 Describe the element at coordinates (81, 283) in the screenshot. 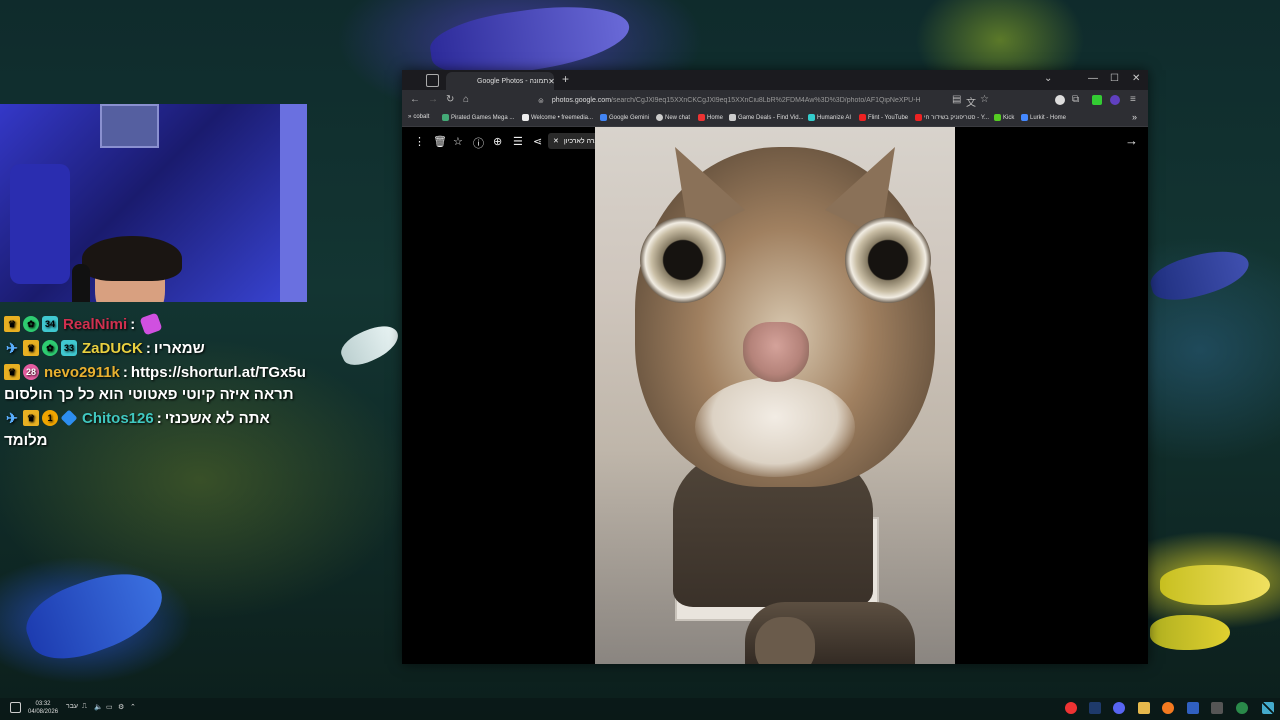

I see `headphones` at that location.